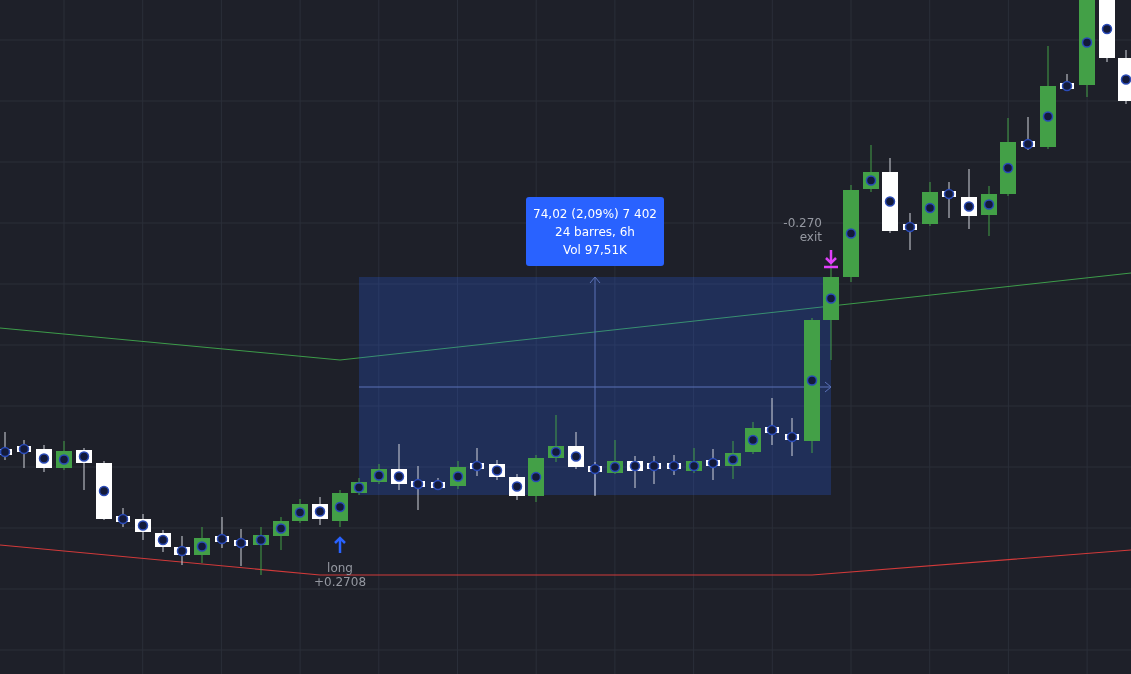 This screenshot has width=1131, height=674. Describe the element at coordinates (595, 213) in the screenshot. I see `tooltip-text: 74,02 (2,09%) 7 402` at that location.